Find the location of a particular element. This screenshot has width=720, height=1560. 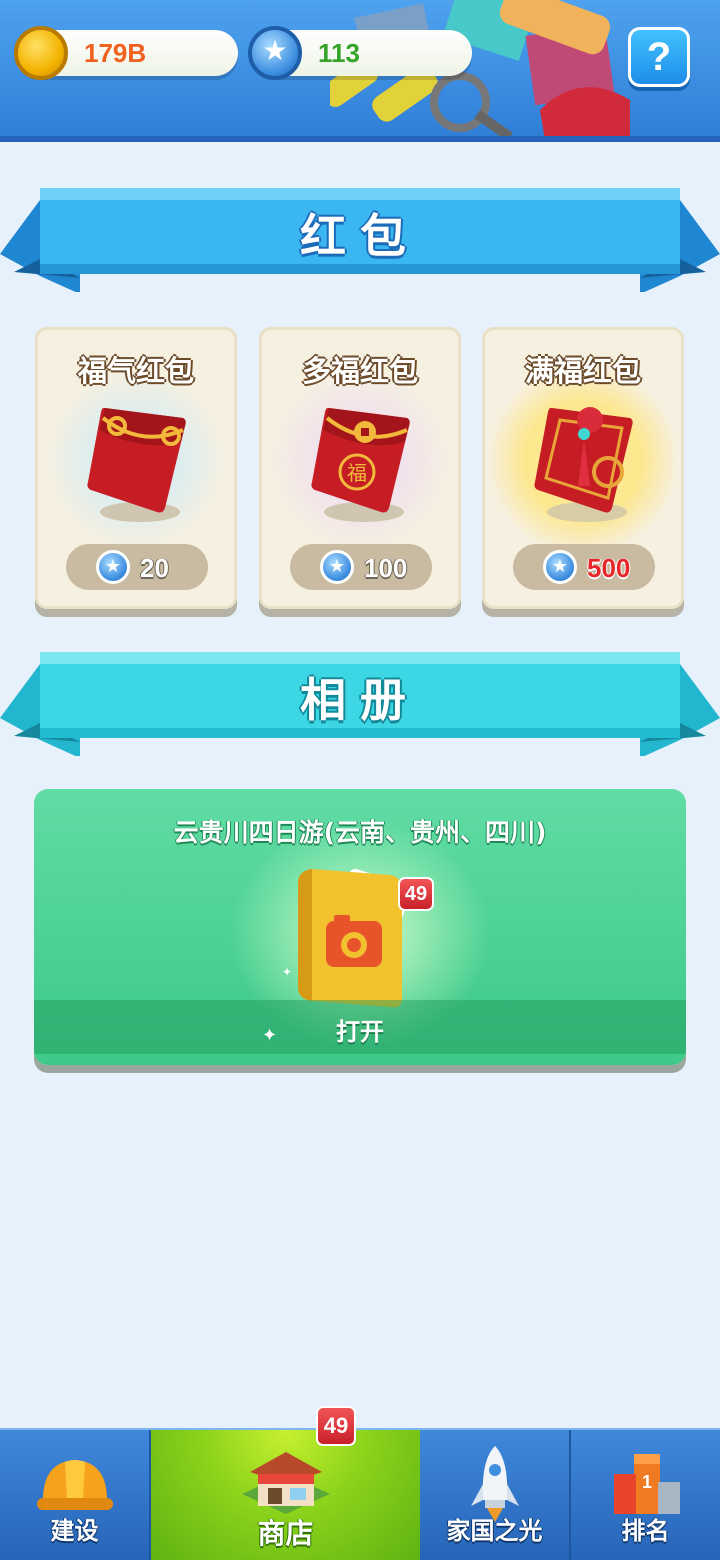

coin-amount: 179B is located at coordinates (115, 53).